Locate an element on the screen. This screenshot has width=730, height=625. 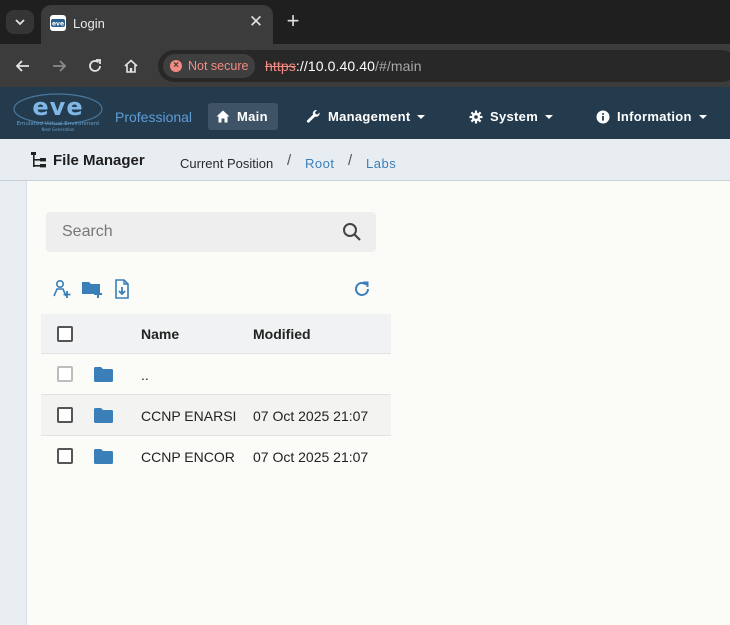
tab-close-icon: ✕ is located at coordinates (256, 22).